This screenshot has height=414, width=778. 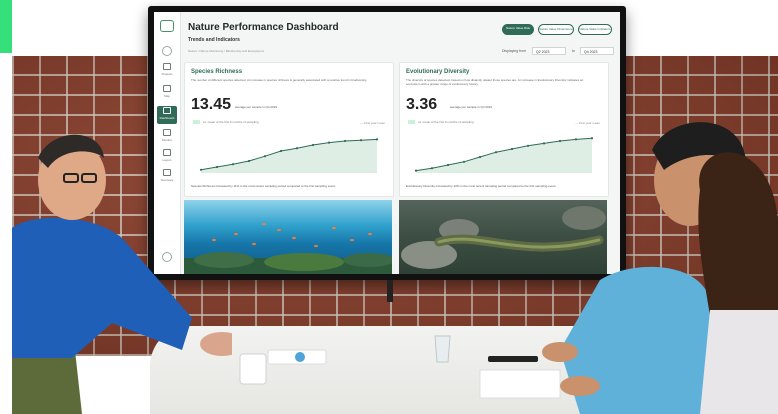 What do you see at coordinates (167, 66) in the screenshot?
I see `folder-icon` at bounding box center [167, 66].